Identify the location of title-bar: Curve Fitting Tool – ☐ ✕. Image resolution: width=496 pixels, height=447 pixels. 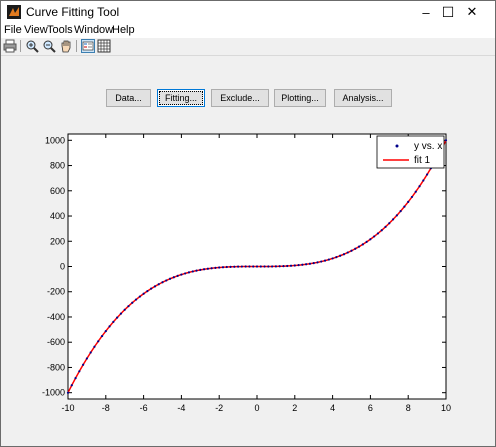
(248, 12).